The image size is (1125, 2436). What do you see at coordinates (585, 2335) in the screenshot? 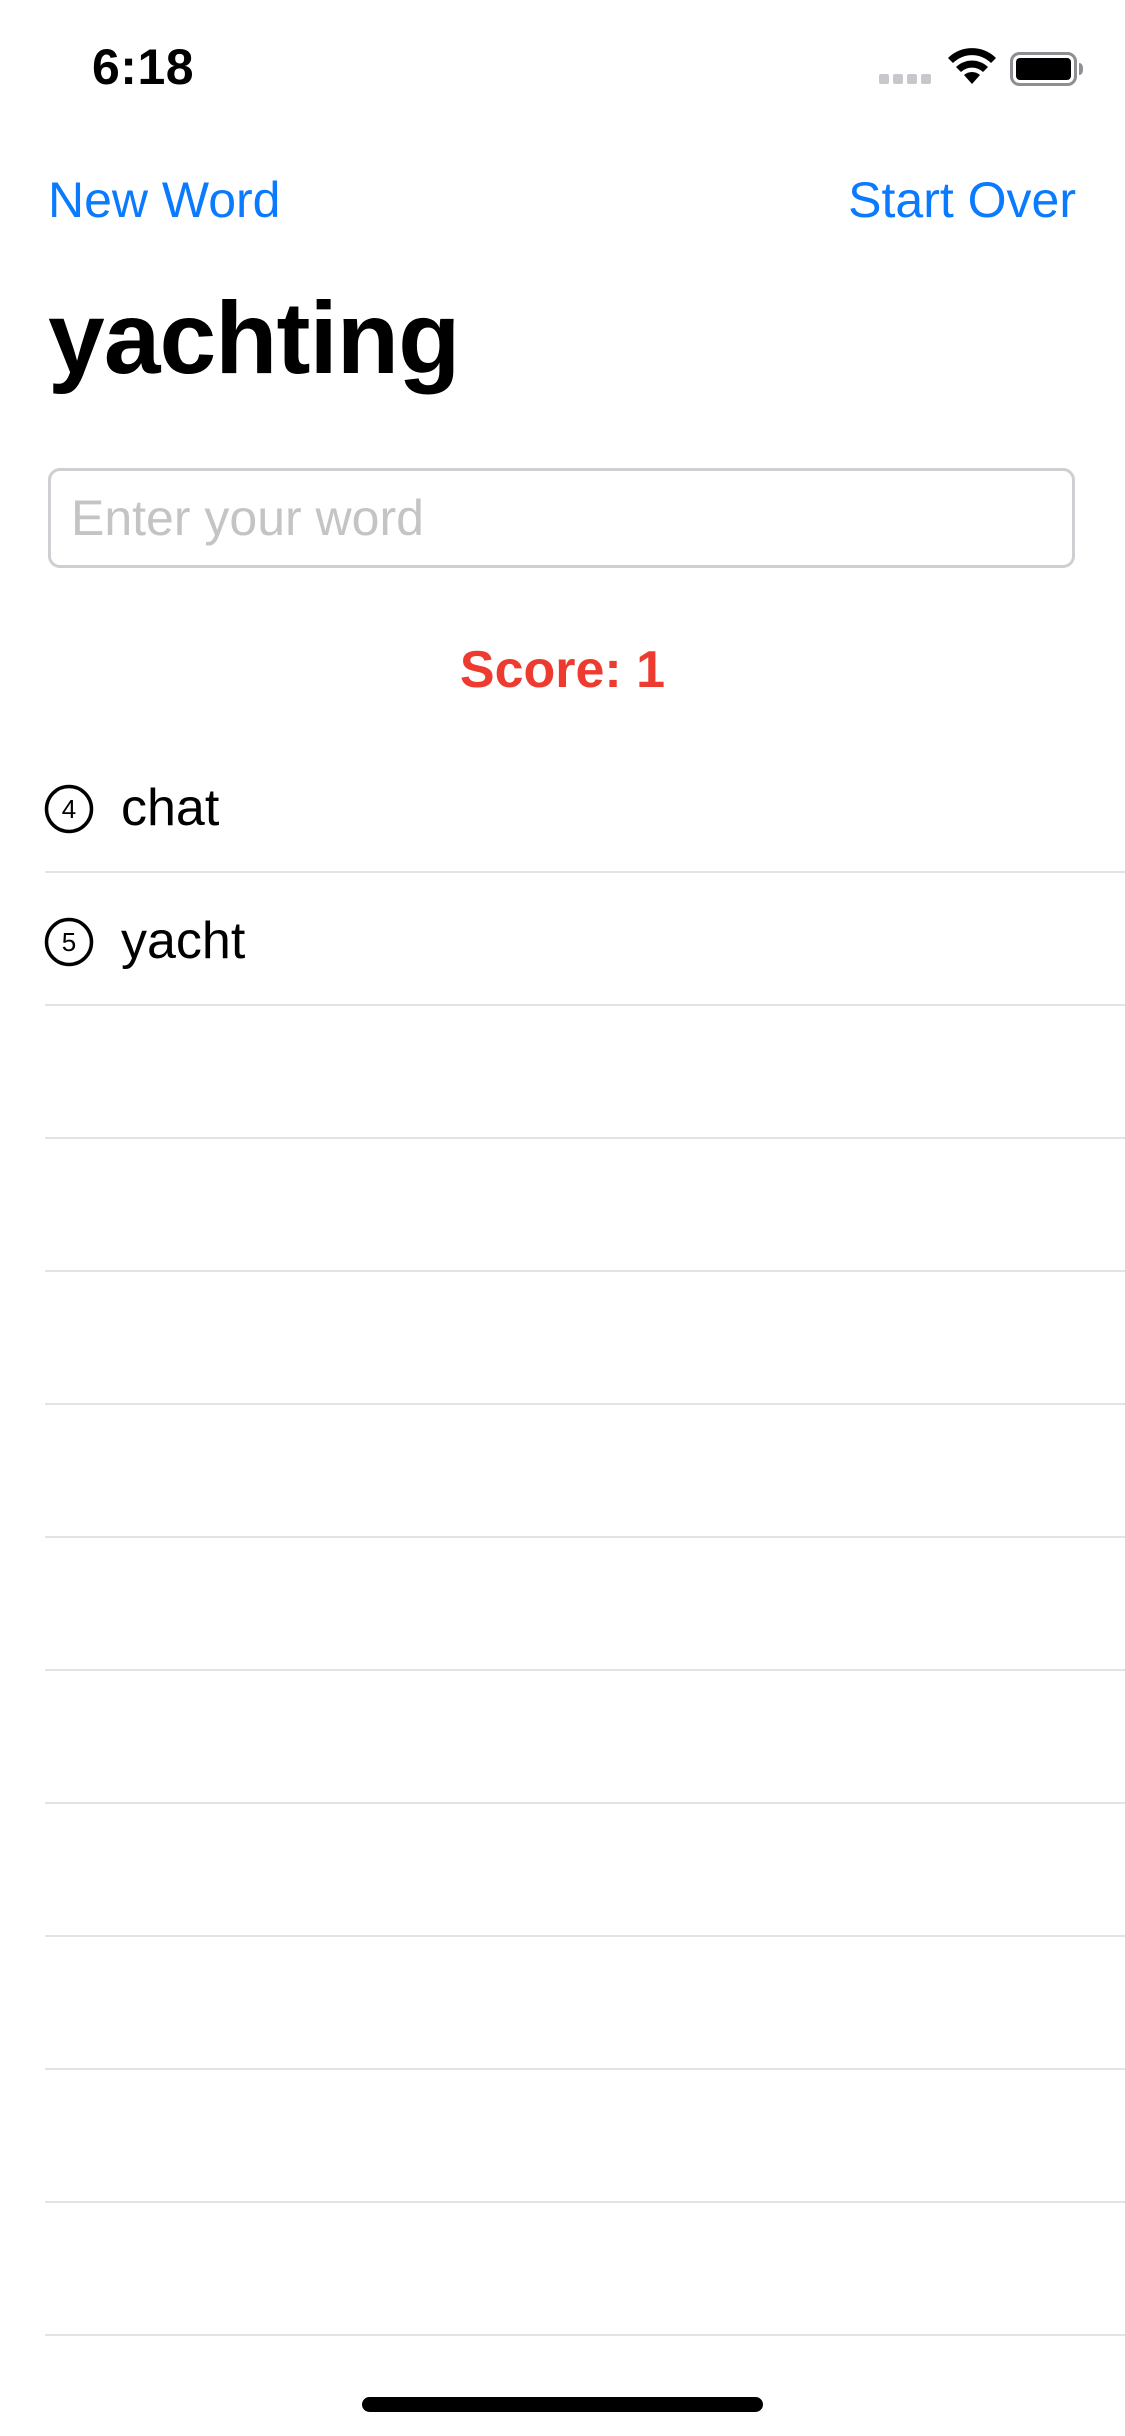
I see `row-separator` at bounding box center [585, 2335].